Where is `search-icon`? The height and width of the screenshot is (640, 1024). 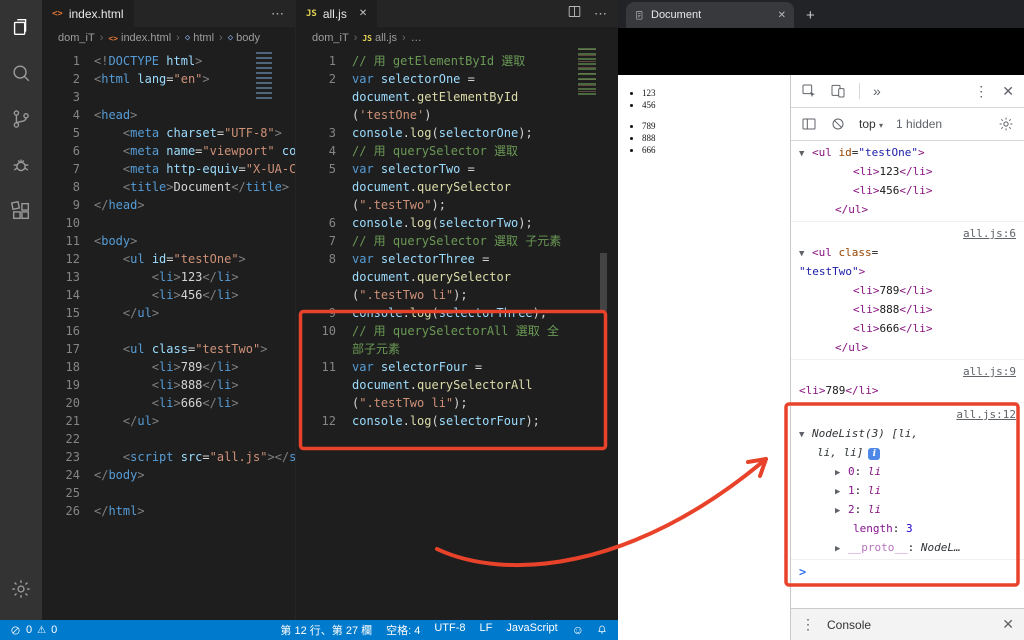 search-icon is located at coordinates (21, 73).